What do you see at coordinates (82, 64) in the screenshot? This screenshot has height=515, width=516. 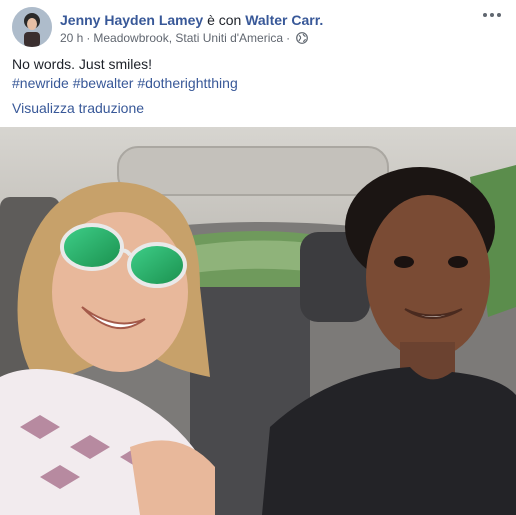 I see `post-text: No words. Just smiles!` at bounding box center [82, 64].